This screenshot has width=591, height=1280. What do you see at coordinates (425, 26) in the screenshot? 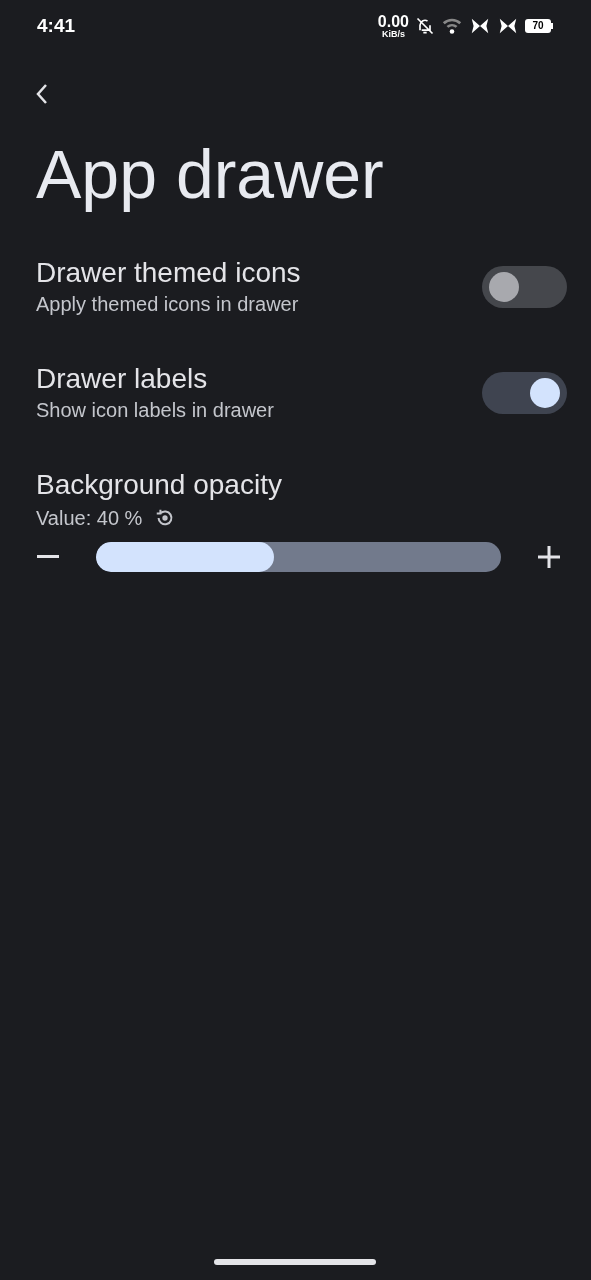
I see `bell-off-icon` at bounding box center [425, 26].